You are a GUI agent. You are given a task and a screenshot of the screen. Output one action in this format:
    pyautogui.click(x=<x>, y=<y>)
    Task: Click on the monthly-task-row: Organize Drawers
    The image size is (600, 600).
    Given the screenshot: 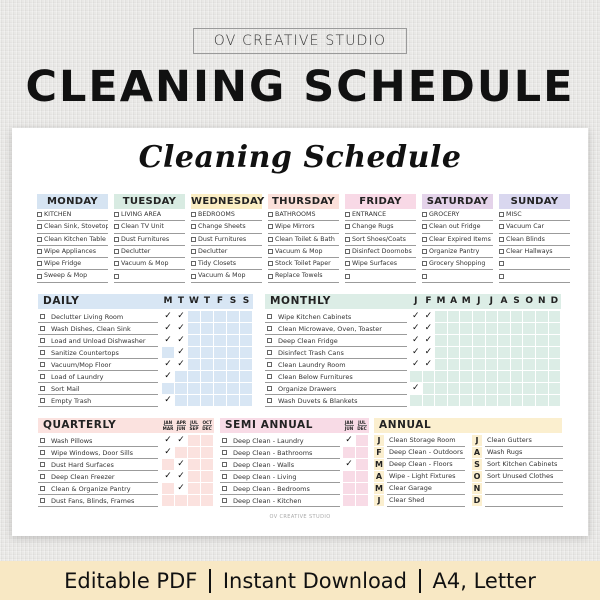 What is the action you would take?
    pyautogui.click(x=336, y=389)
    